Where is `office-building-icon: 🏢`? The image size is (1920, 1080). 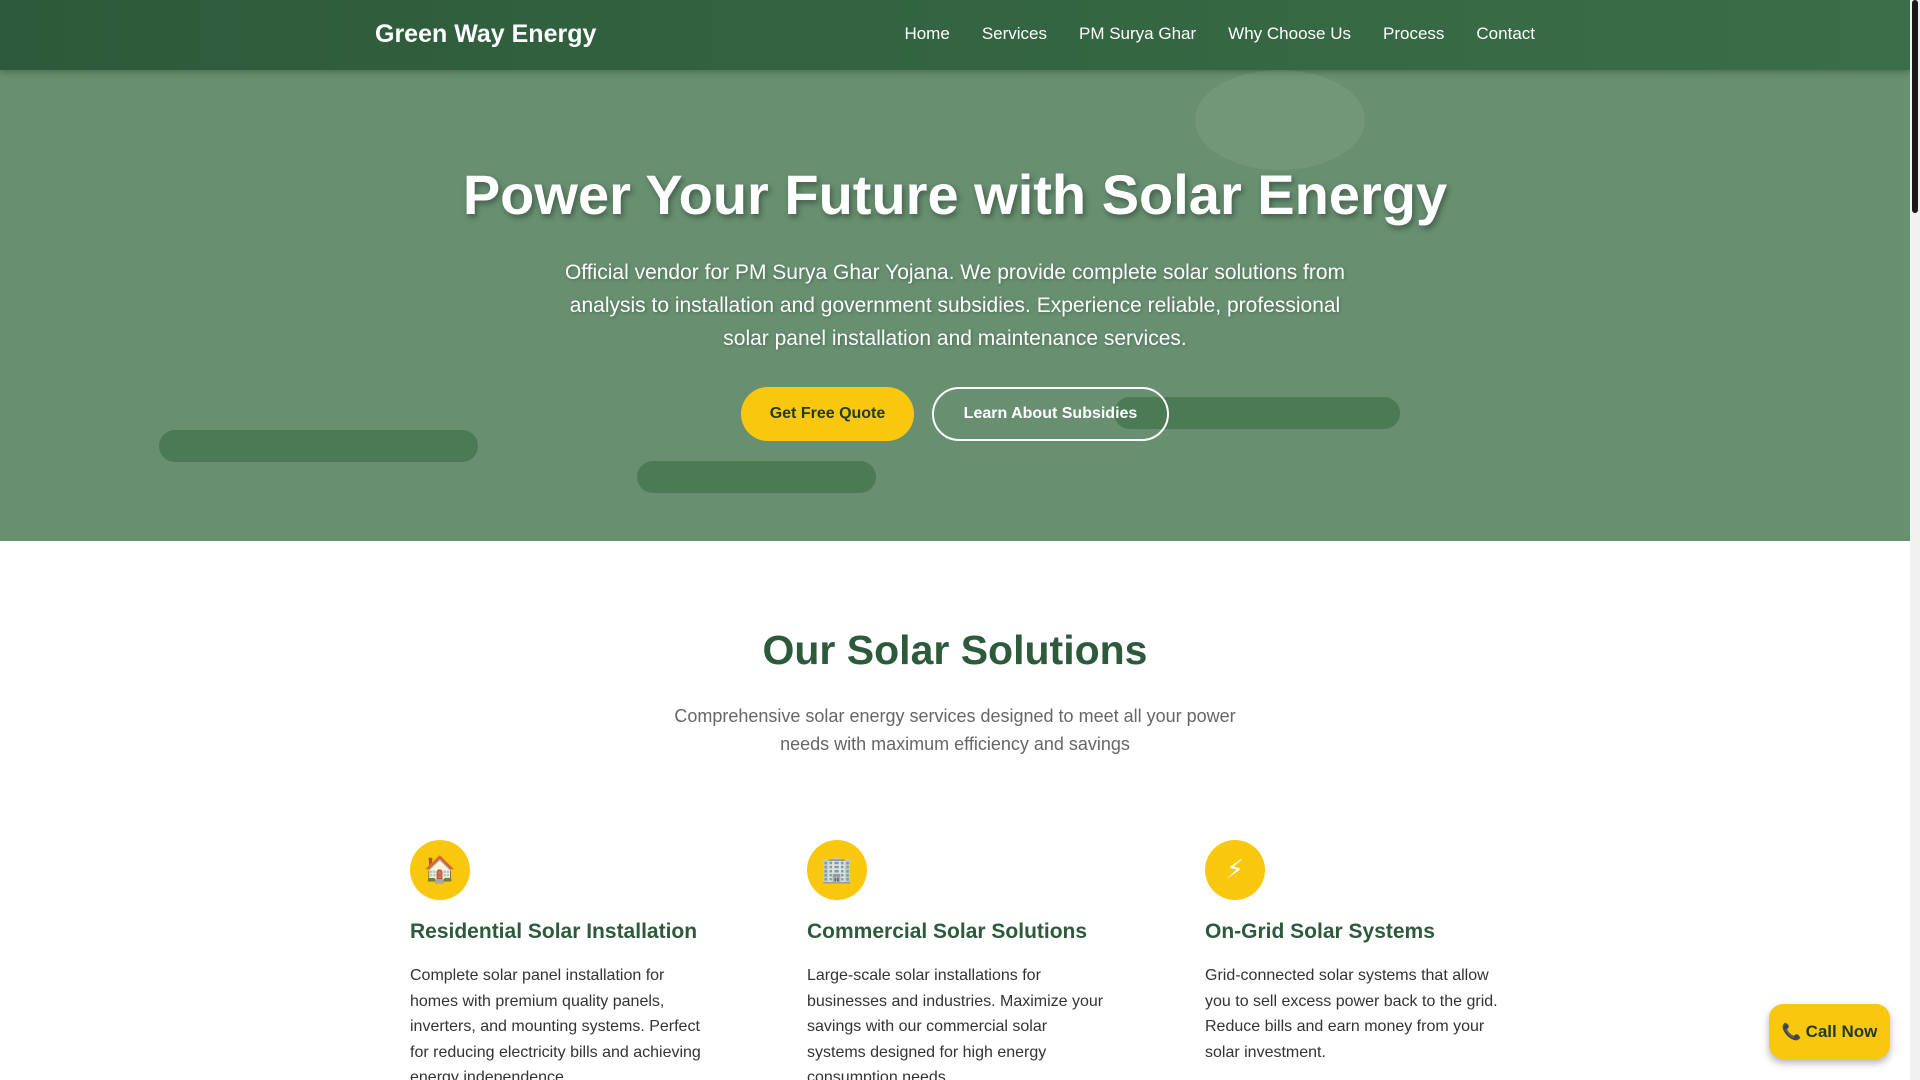
office-building-icon: 🏢 is located at coordinates (837, 870).